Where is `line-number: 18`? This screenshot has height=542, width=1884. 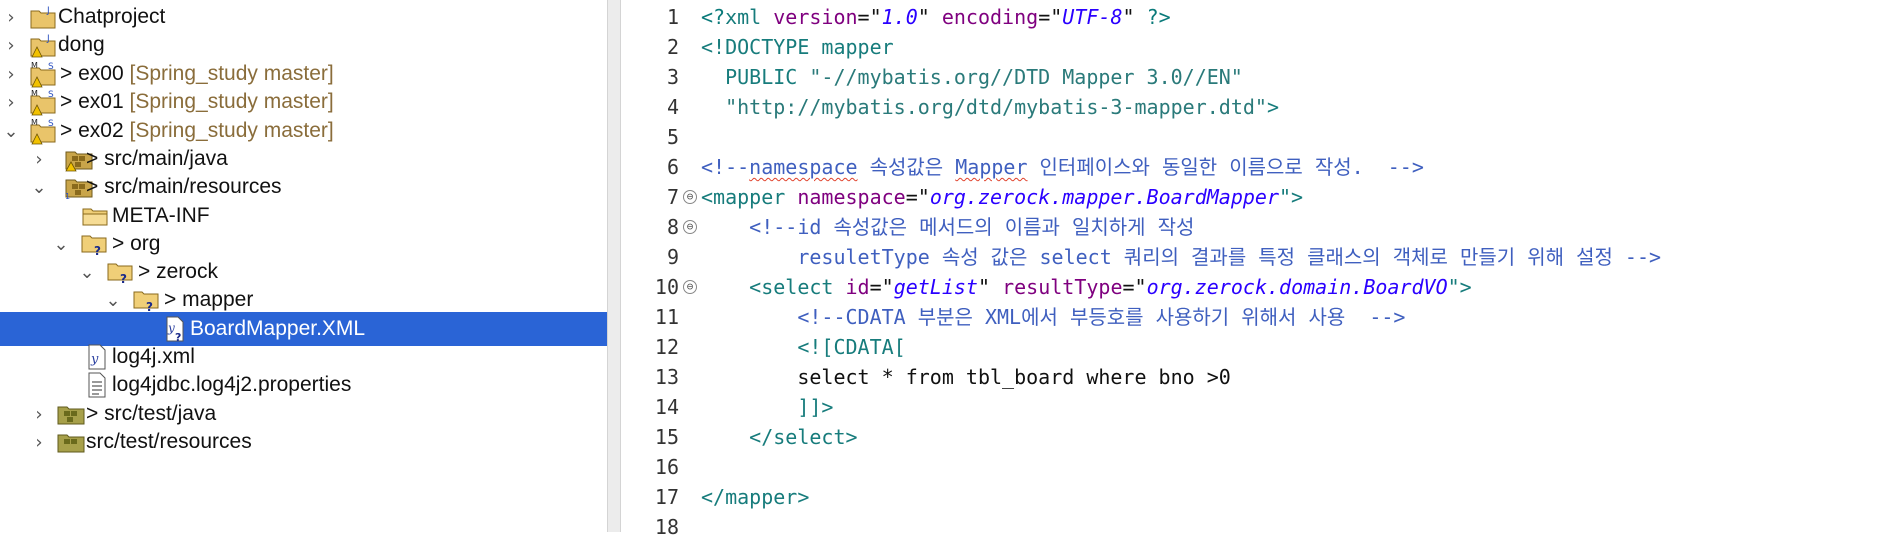
line-number: 18 is located at coordinates (666, 527).